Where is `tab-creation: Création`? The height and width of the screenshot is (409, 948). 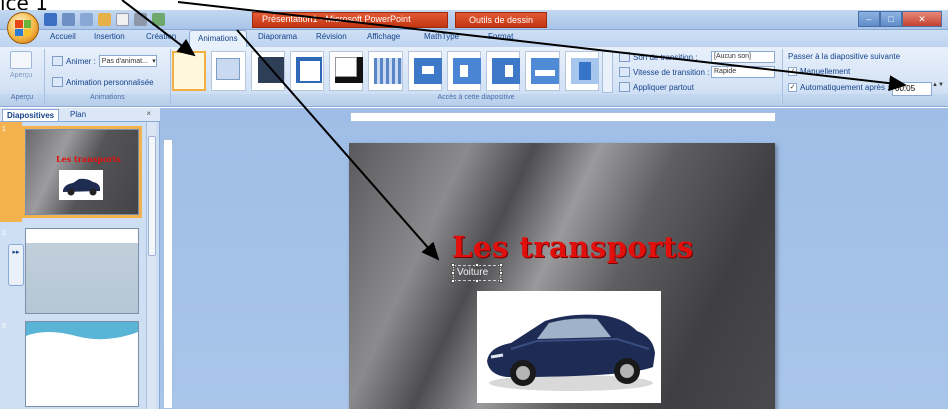 tab-creation: Création is located at coordinates (161, 36).